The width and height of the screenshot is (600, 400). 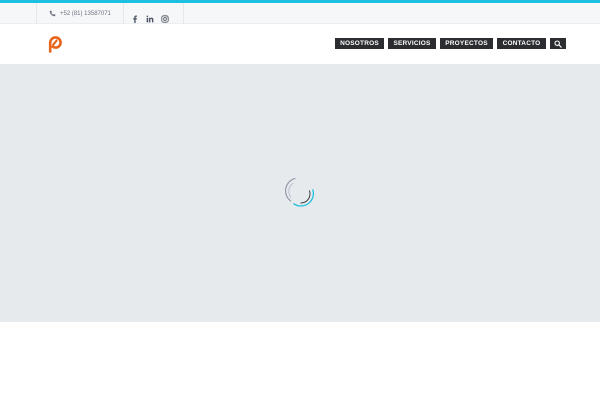 I want to click on search-button, so click(x=558, y=43).